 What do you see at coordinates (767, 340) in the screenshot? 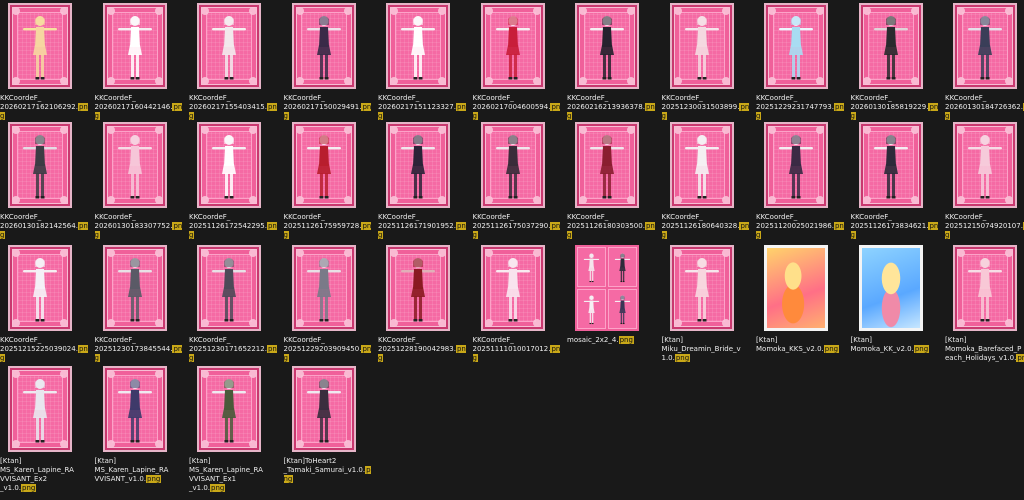
I see `file-name-text: [Ktan]` at bounding box center [767, 340].